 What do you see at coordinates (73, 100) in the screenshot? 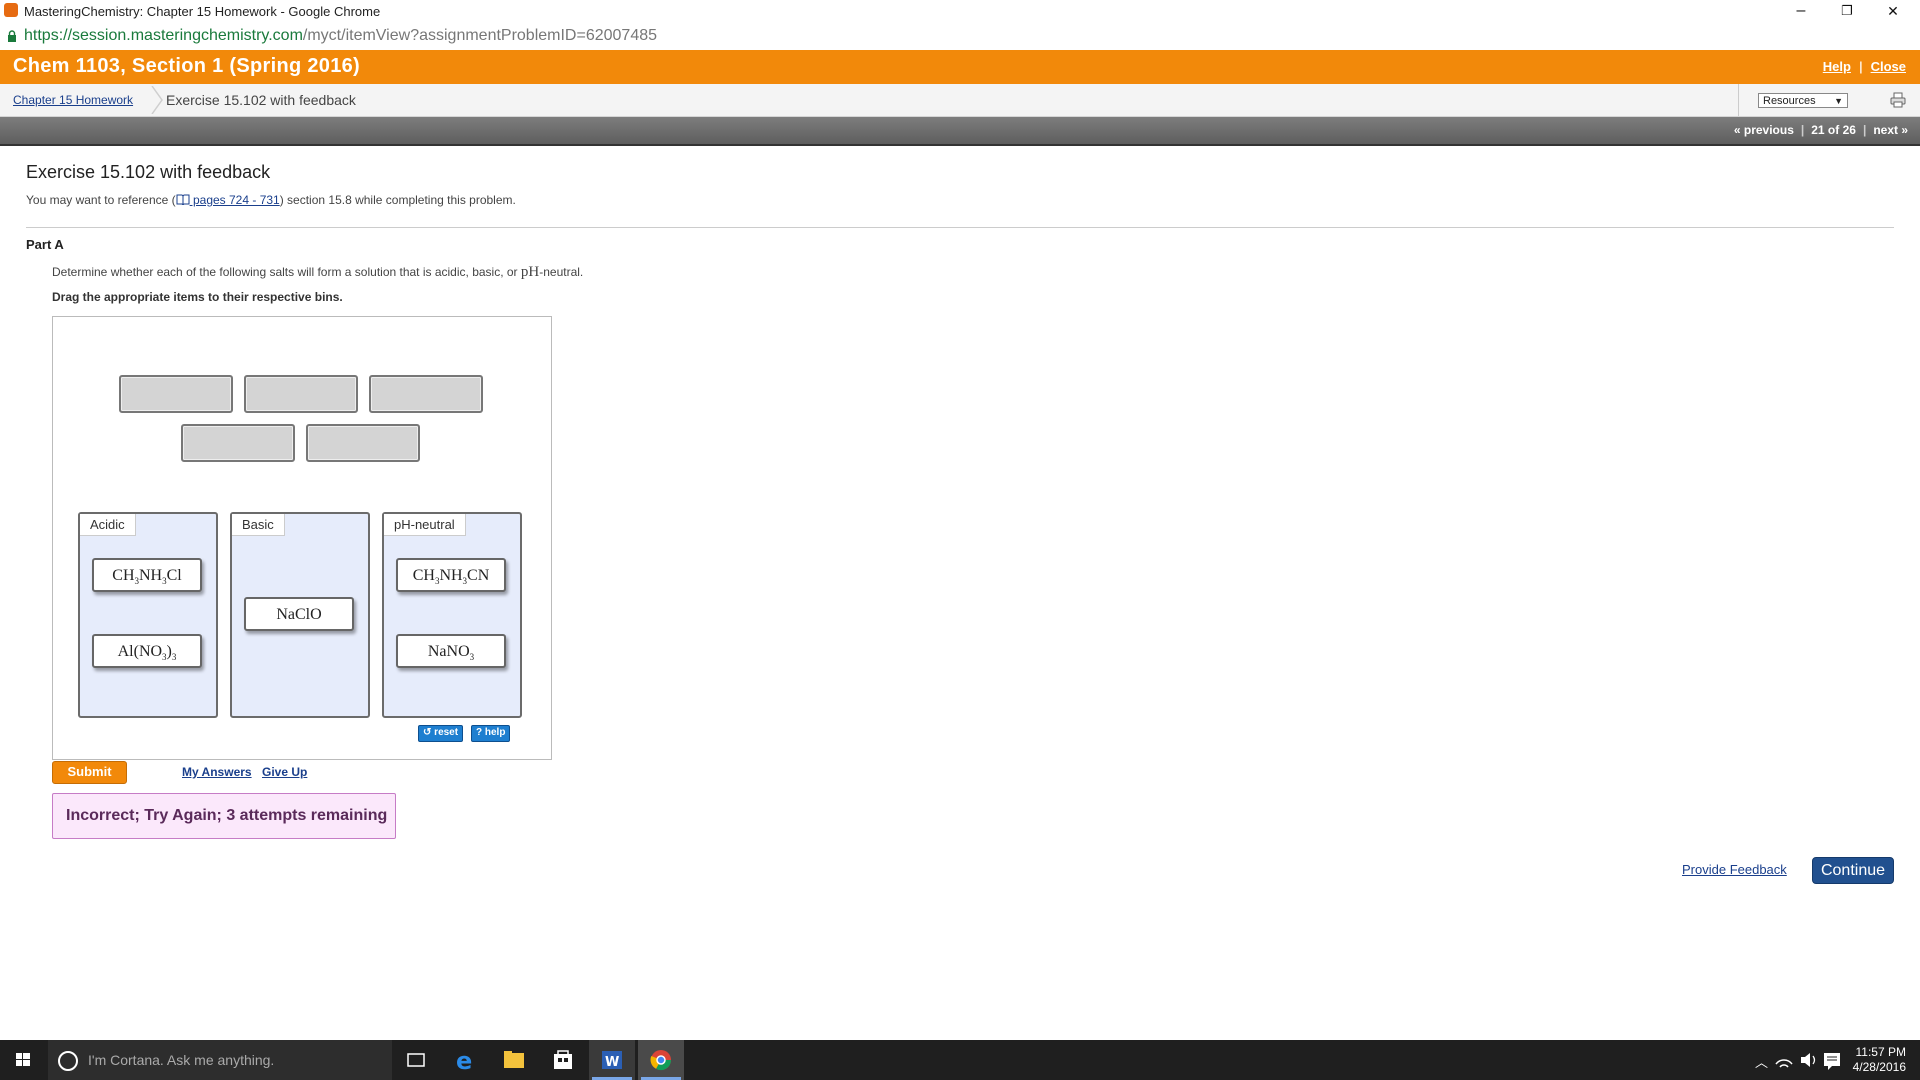
I see `breadcrumb-chapter-link: Chapter 15 Homework` at bounding box center [73, 100].